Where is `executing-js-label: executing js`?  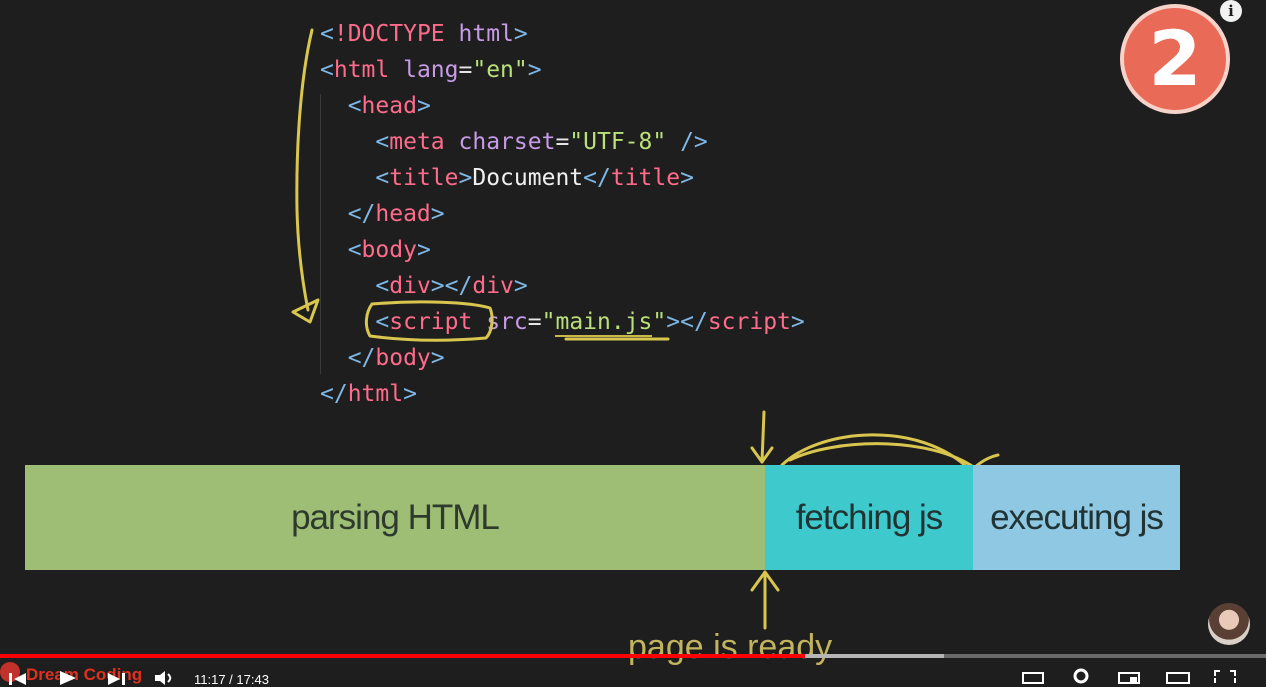 executing-js-label: executing js is located at coordinates (1077, 517).